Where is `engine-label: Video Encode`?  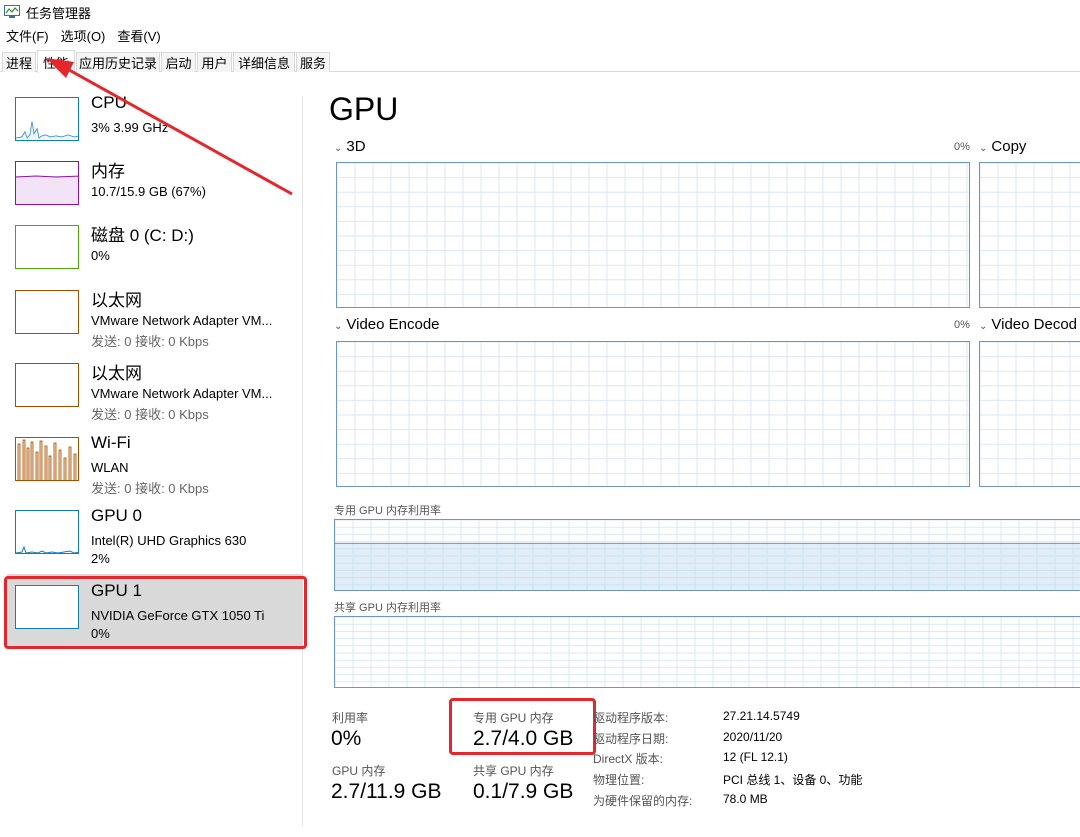 engine-label: Video Encode is located at coordinates (393, 324).